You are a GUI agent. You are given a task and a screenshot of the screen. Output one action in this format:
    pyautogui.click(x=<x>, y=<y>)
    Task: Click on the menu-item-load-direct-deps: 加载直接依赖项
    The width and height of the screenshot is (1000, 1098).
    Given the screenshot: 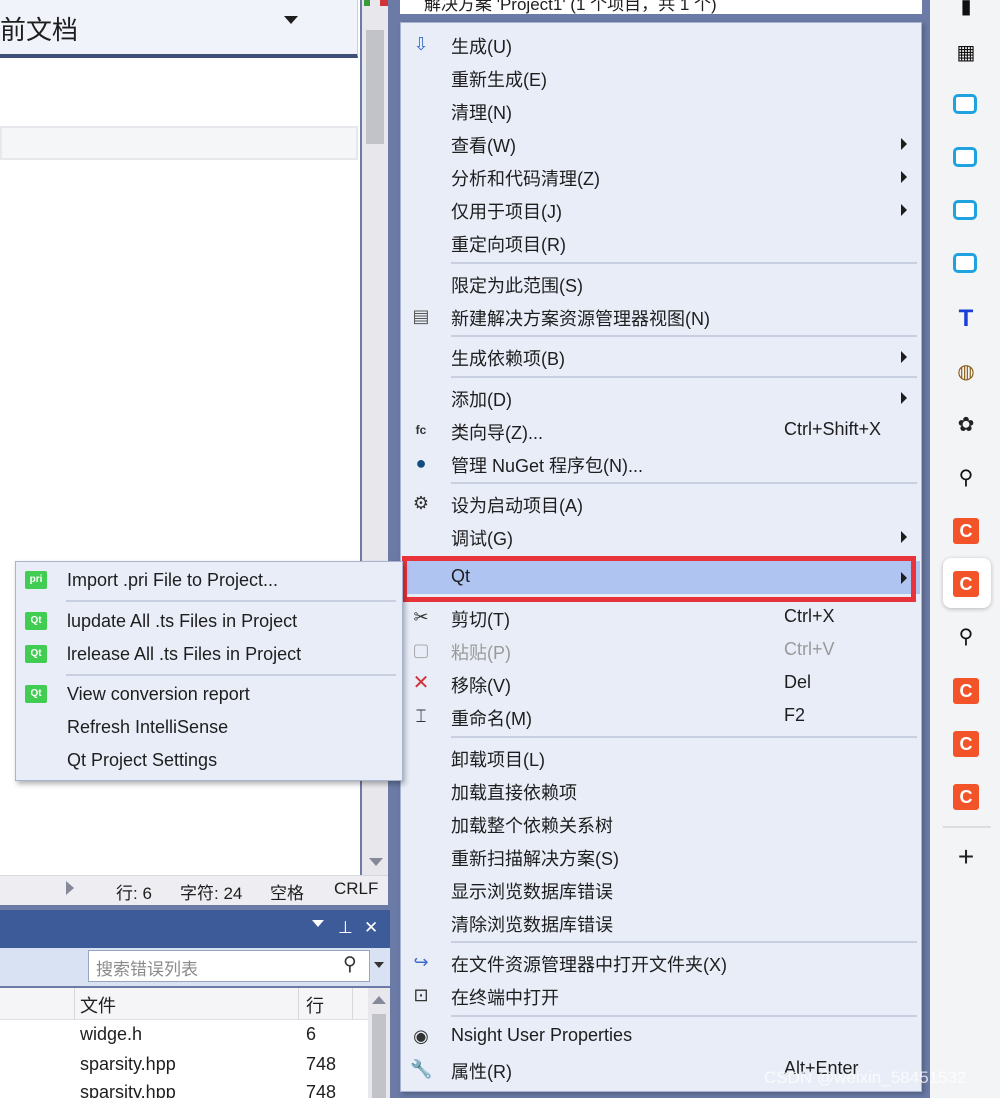 What is the action you would take?
    pyautogui.click(x=660, y=790)
    